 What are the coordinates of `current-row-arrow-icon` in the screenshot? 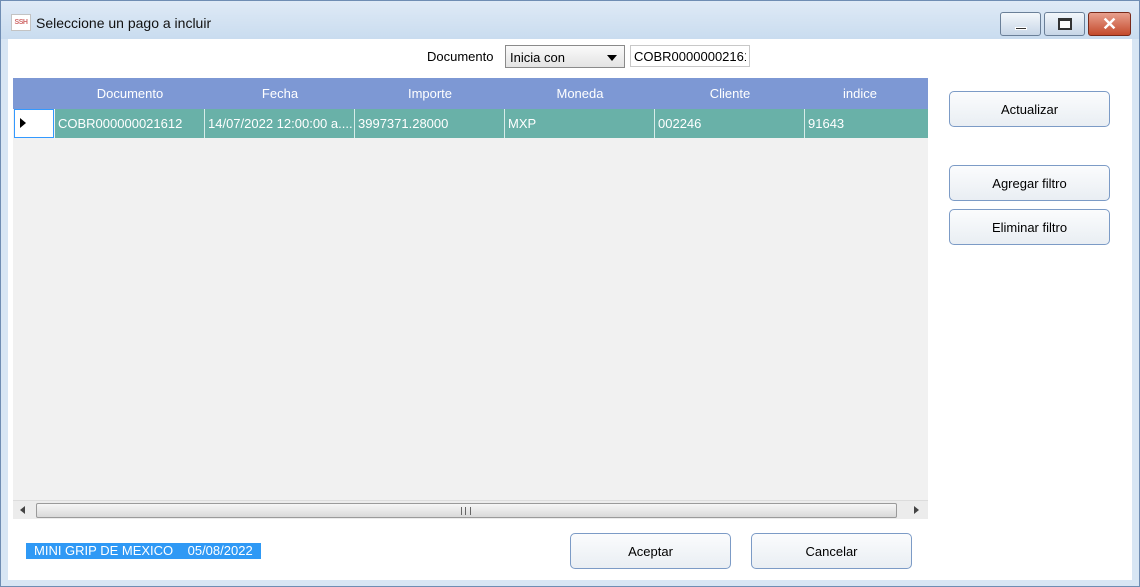 It's located at (23, 123).